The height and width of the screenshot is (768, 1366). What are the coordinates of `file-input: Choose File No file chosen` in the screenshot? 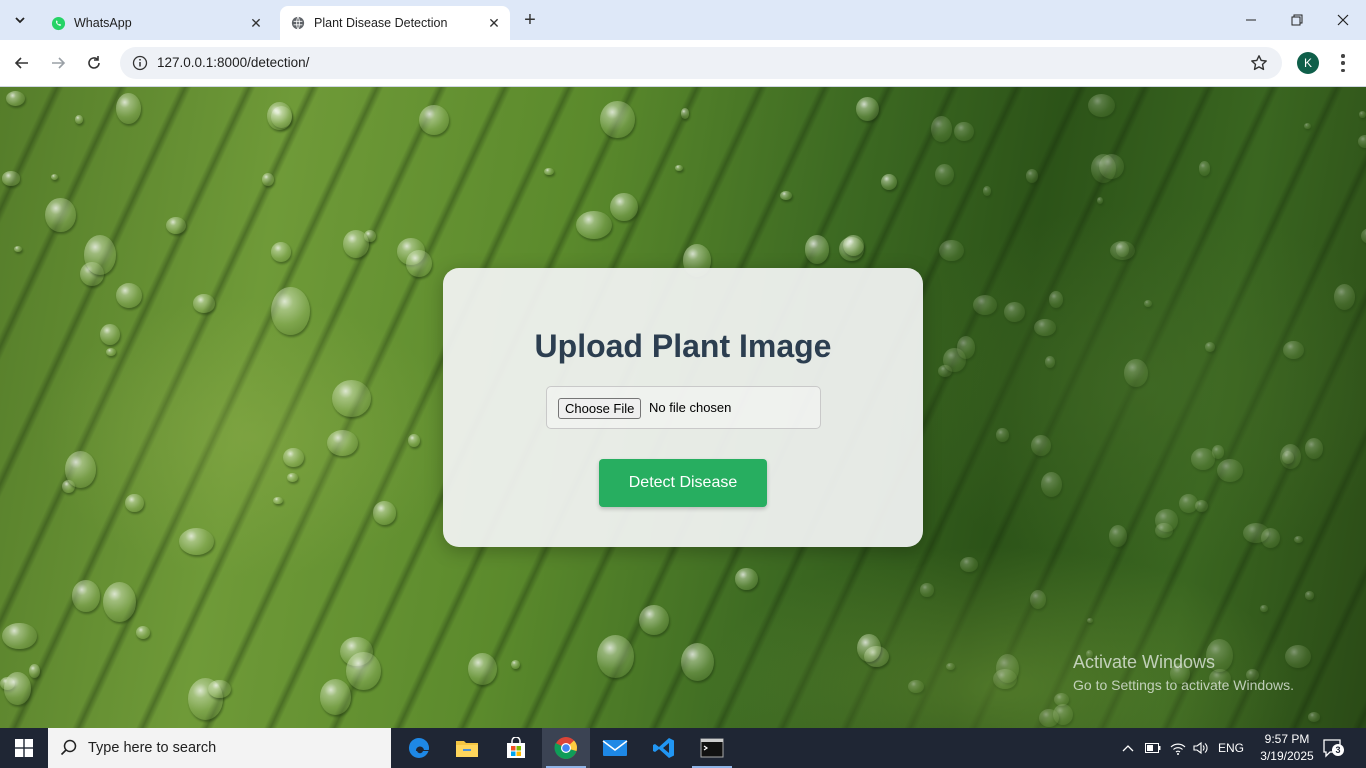 It's located at (683, 407).